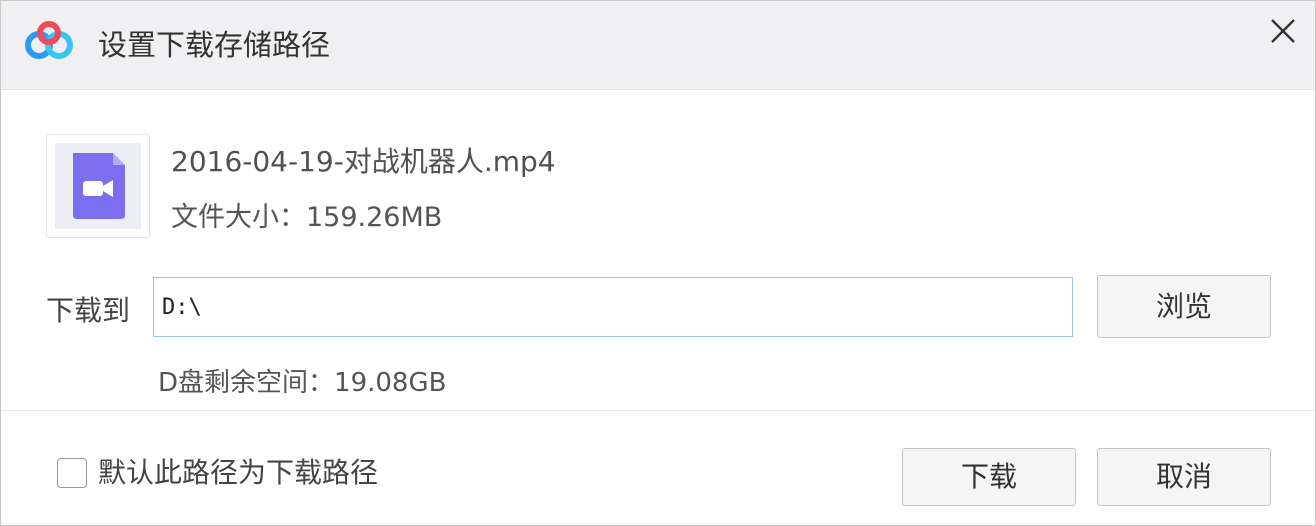 This screenshot has height=526, width=1316. I want to click on download-button: 下载, so click(989, 477).